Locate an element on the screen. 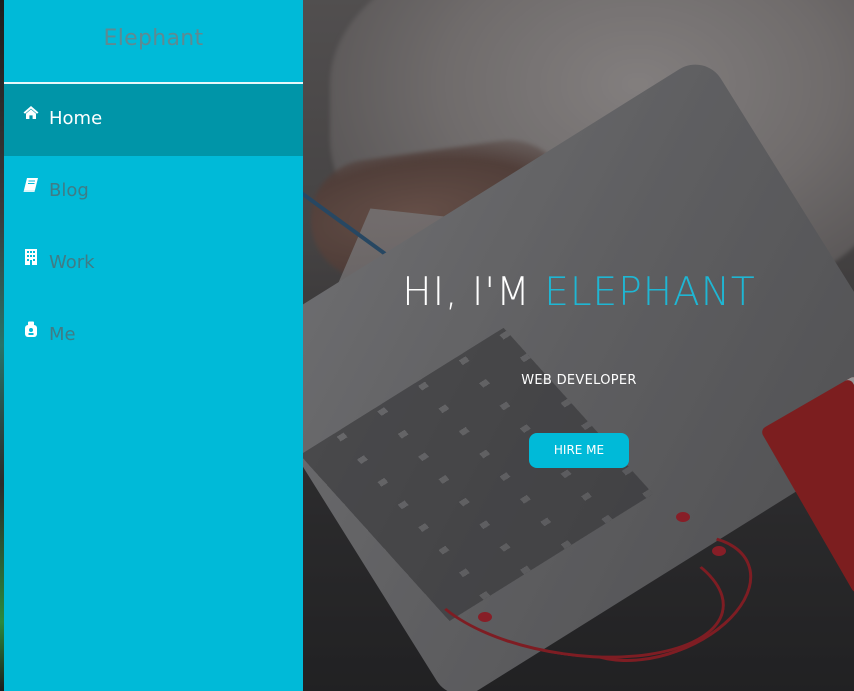  sidebar-item-home: Home is located at coordinates (153, 120).